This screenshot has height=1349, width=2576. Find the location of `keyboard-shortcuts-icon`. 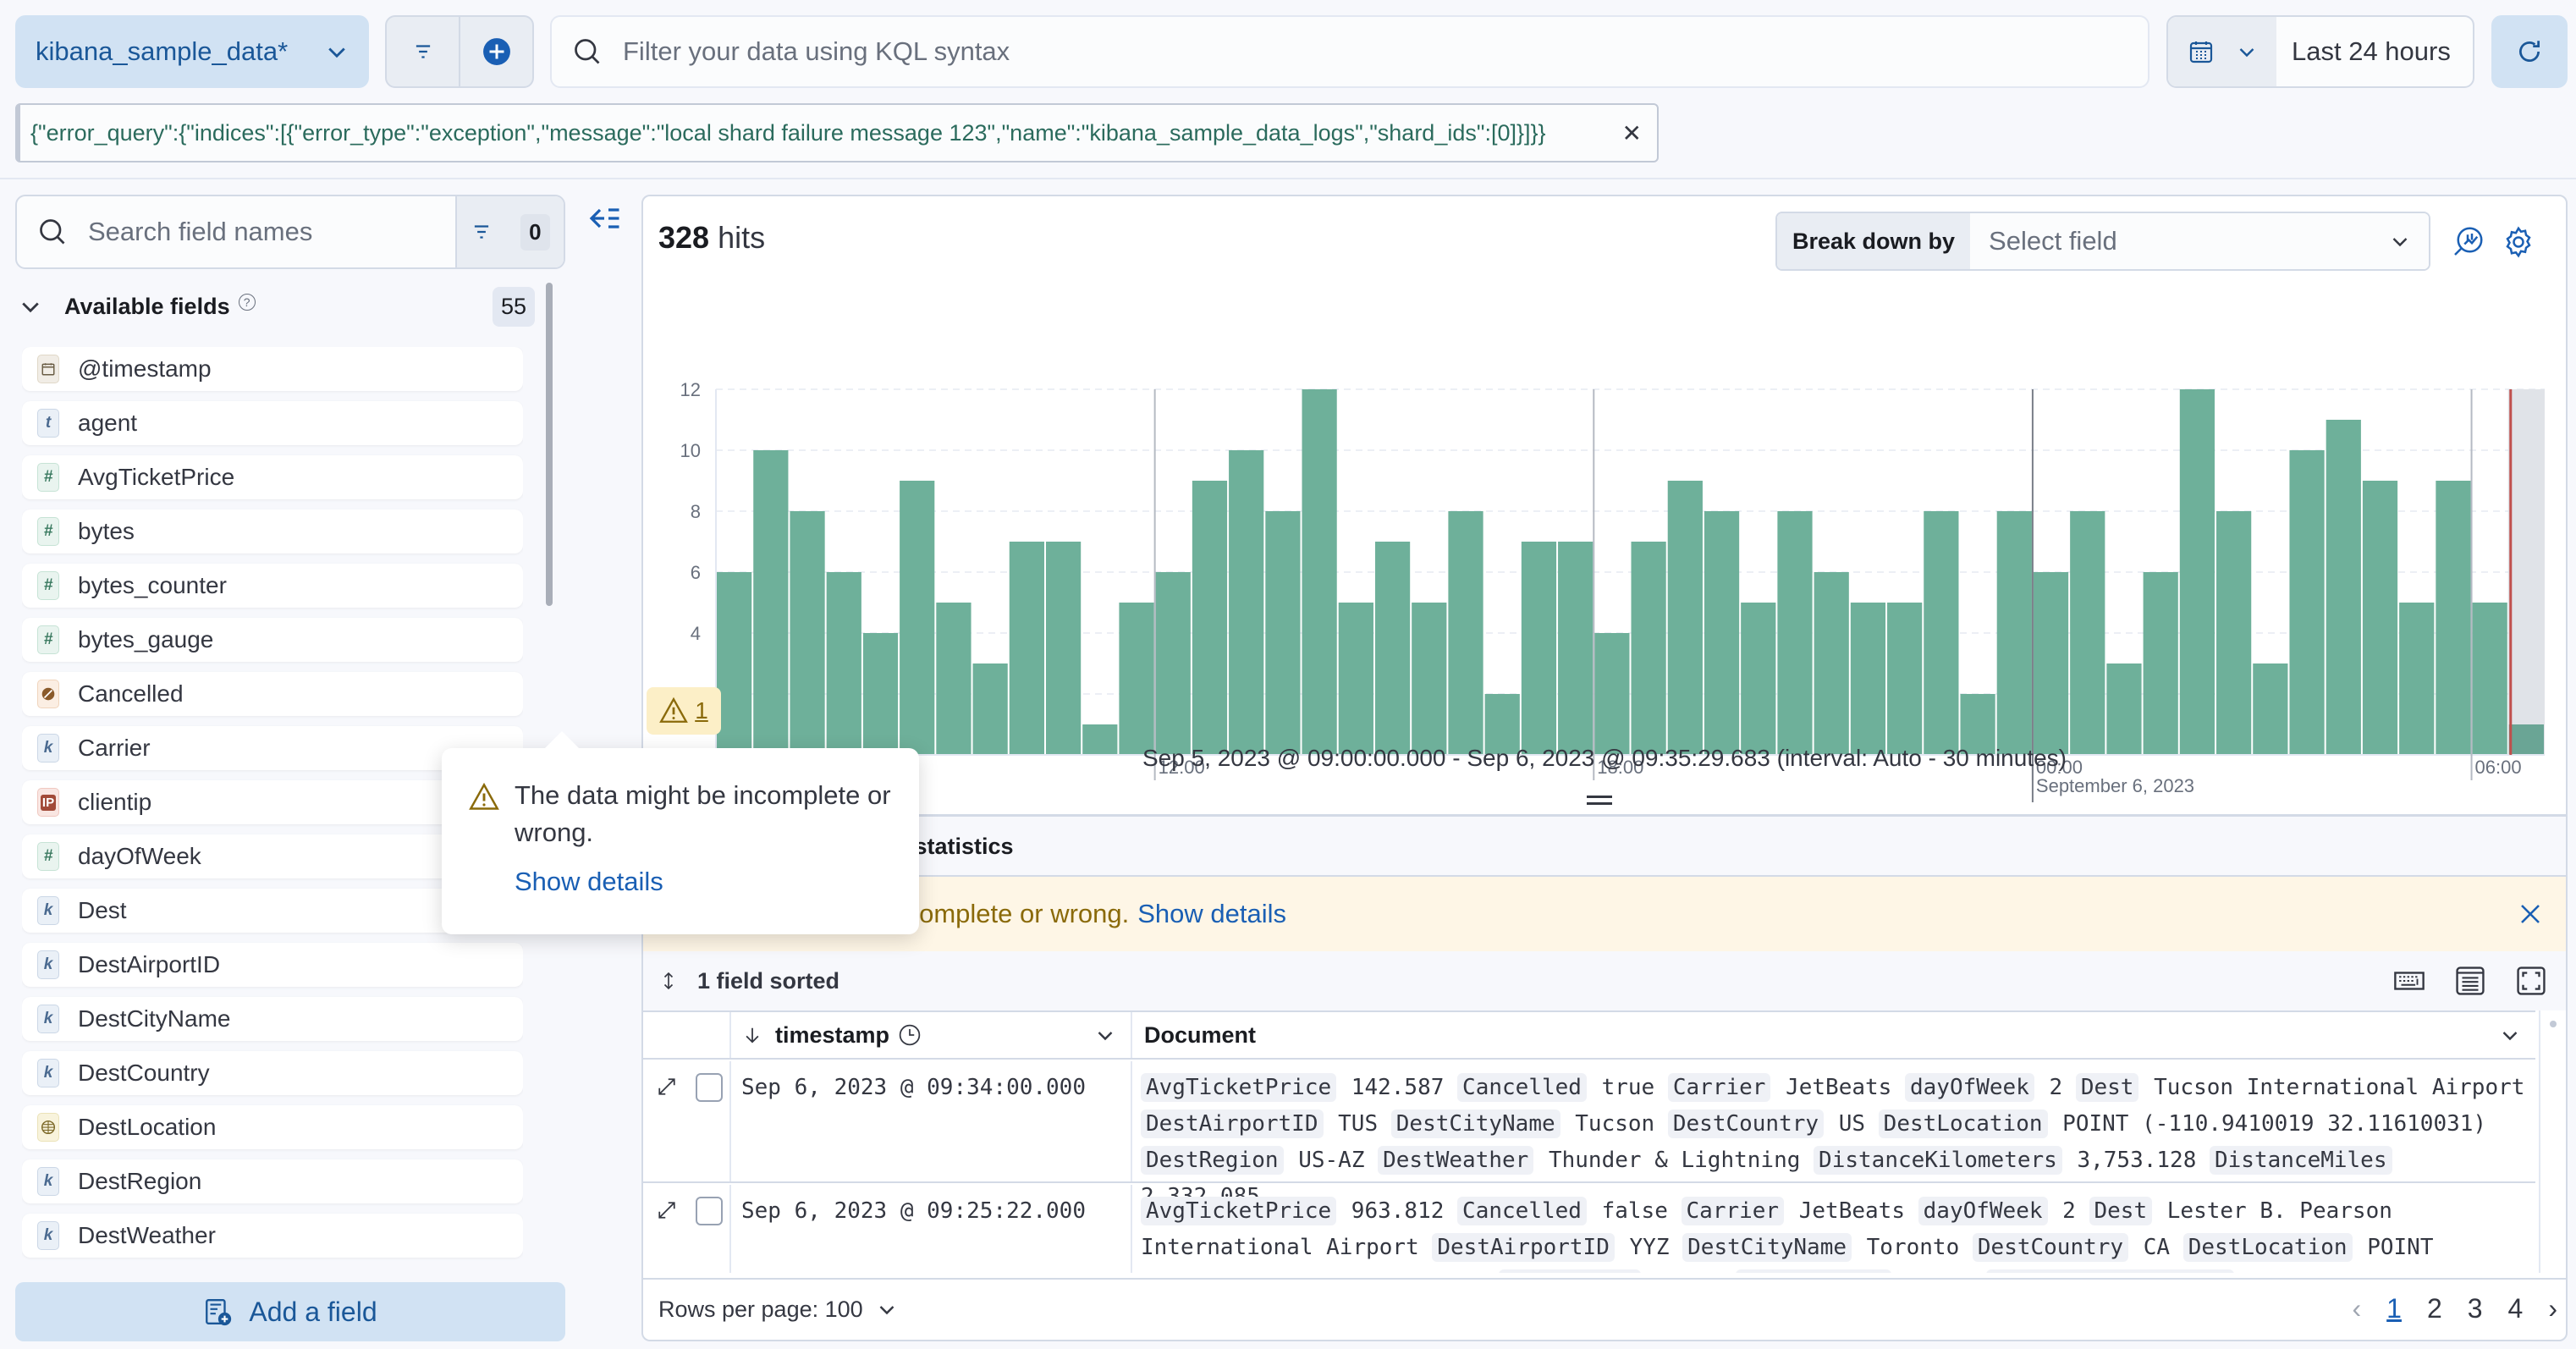

keyboard-shortcuts-icon is located at coordinates (2409, 981).